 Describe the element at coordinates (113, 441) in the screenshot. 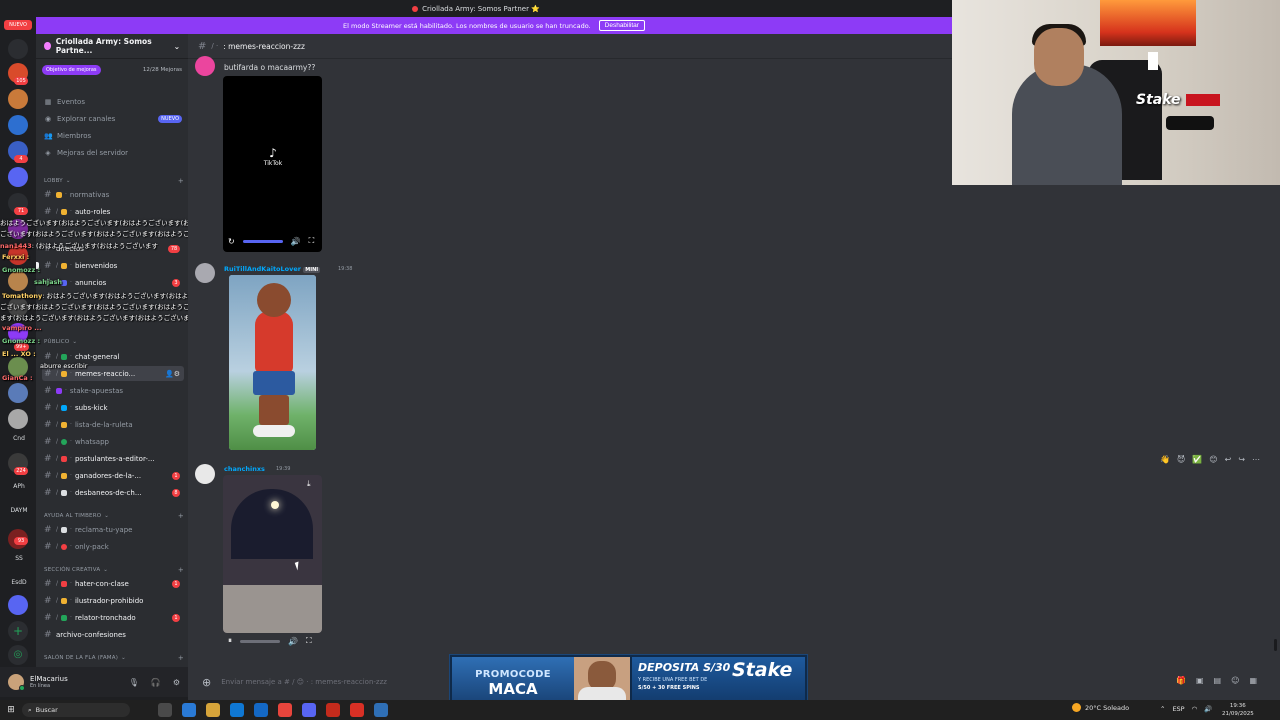

I see `channel-whatsapp: # / · whatsapp` at that location.